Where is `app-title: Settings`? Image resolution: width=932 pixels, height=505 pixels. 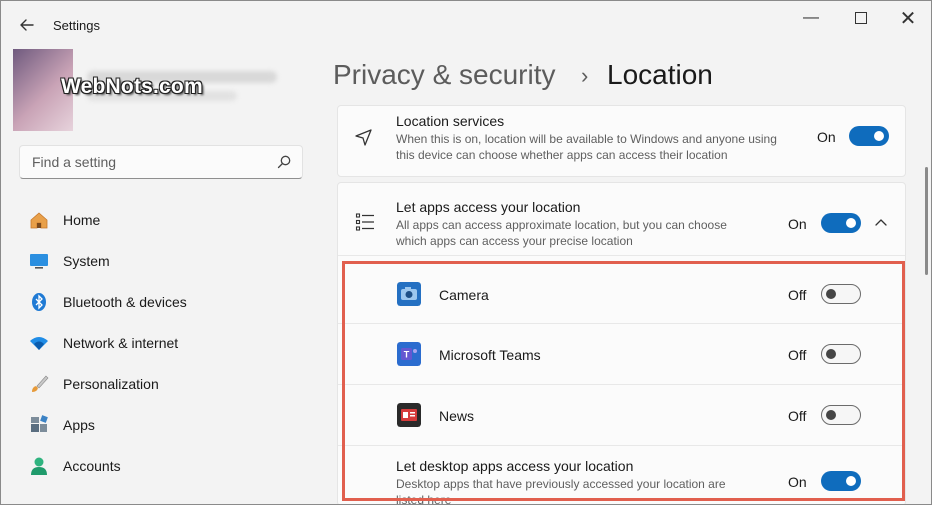
app-title: Settings is located at coordinates (76, 25).